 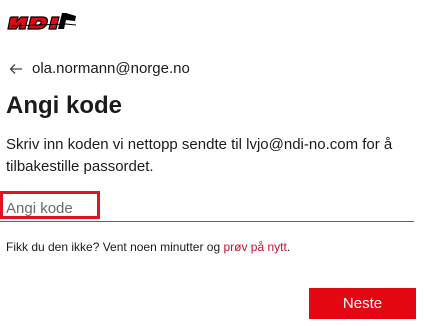 What do you see at coordinates (156, 208) in the screenshot?
I see `code-input` at bounding box center [156, 208].